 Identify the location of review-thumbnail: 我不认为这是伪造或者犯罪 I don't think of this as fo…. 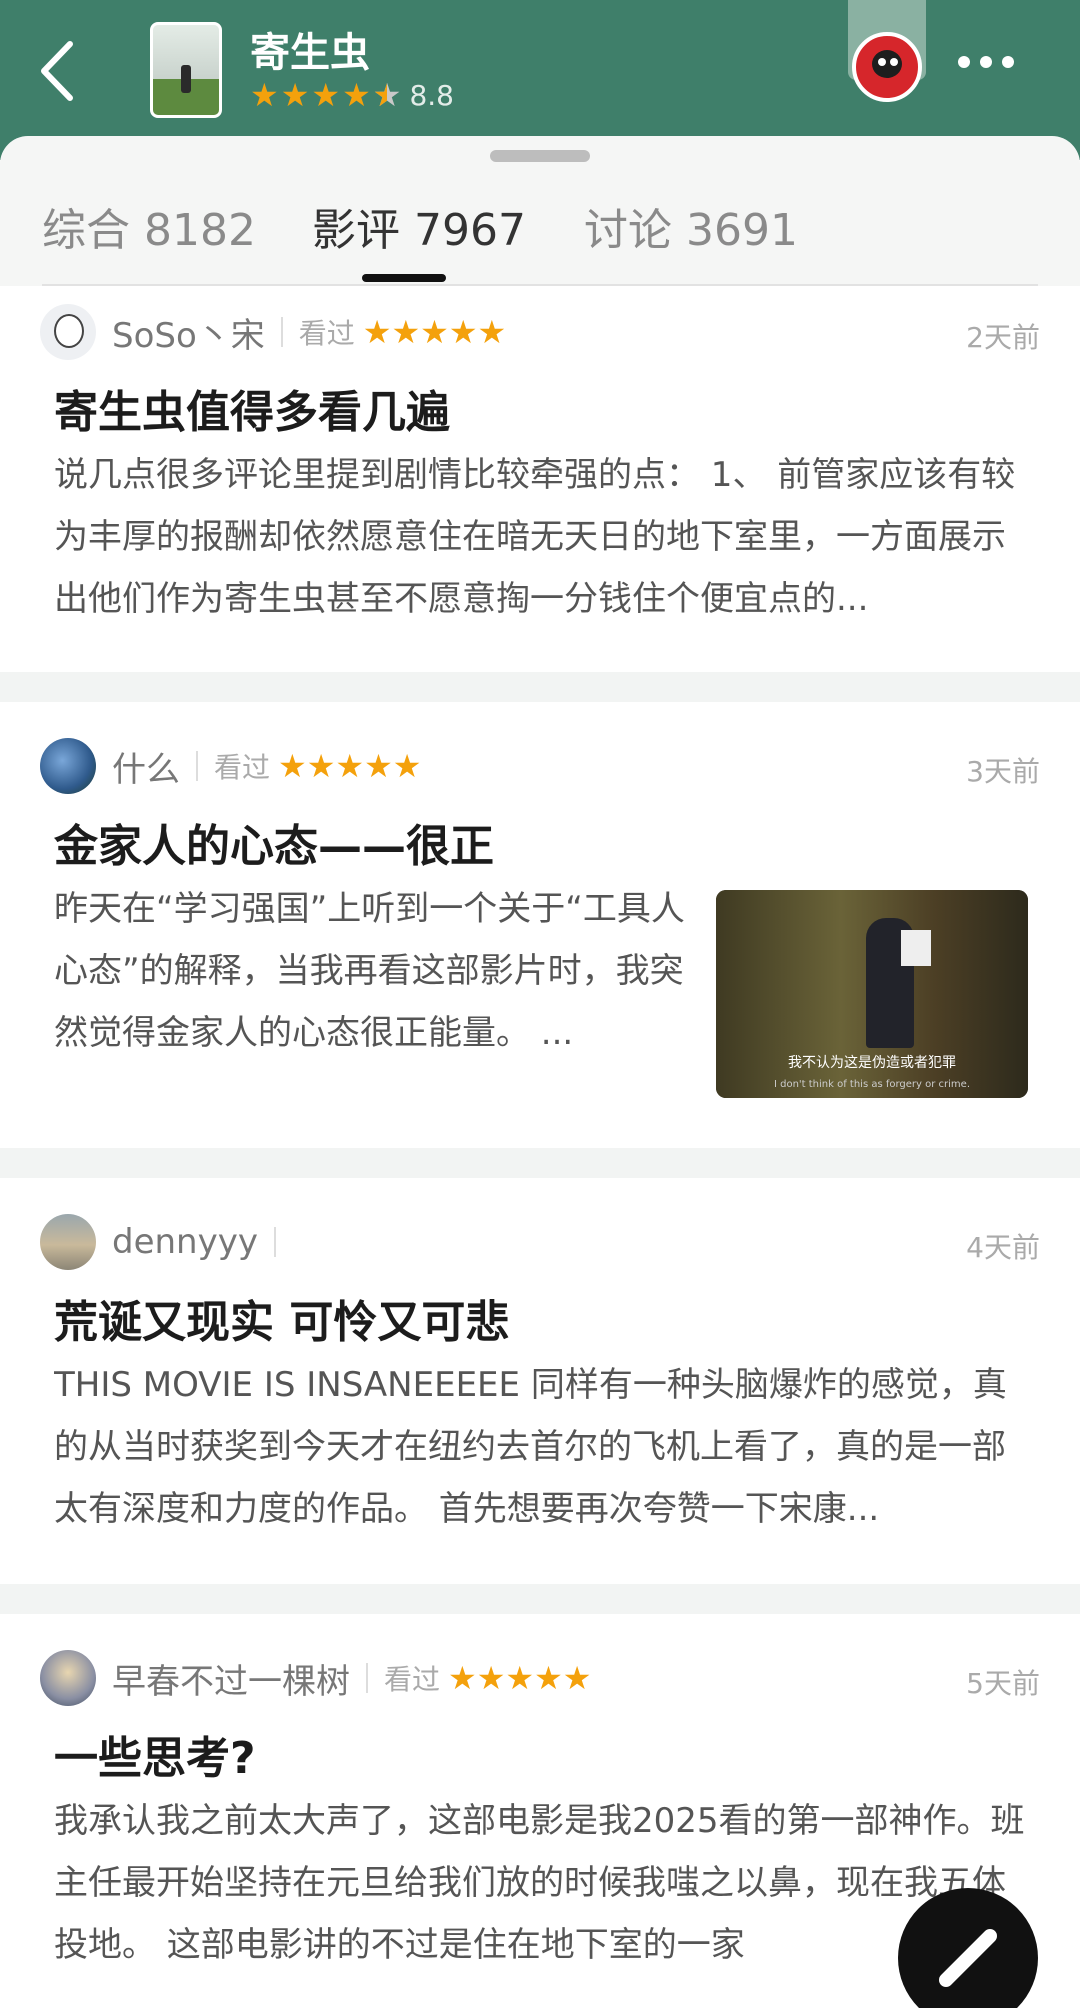
(872, 994).